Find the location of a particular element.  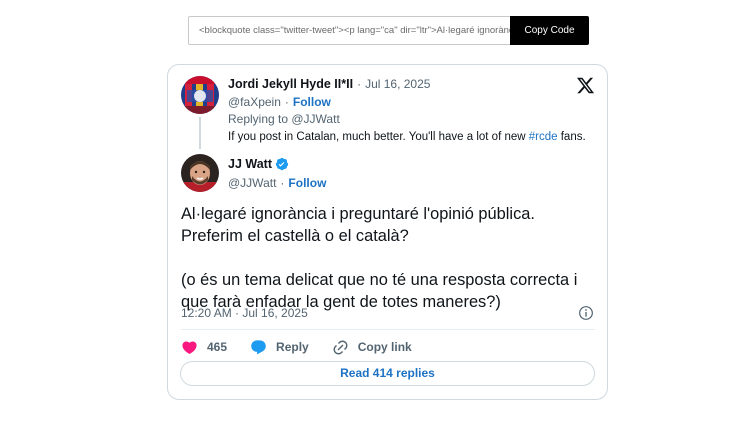

tweet-timestamp: 12:20 AM · Jul 16, 2025 is located at coordinates (244, 313).